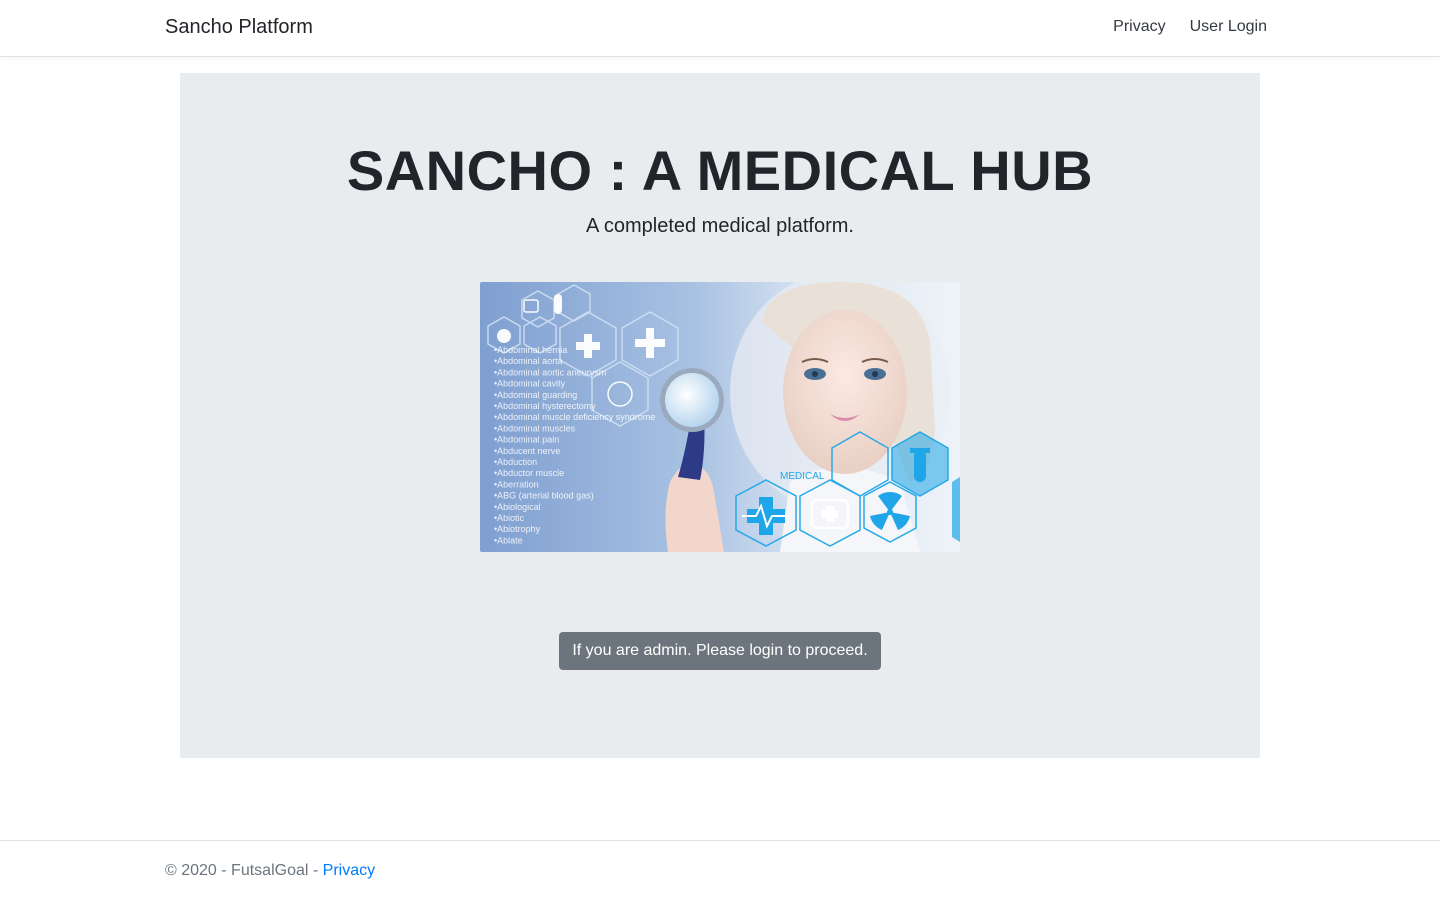 The height and width of the screenshot is (901, 1440). What do you see at coordinates (720, 28) in the screenshot?
I see `top-navbar: Sancho Platform Privacy User Login` at bounding box center [720, 28].